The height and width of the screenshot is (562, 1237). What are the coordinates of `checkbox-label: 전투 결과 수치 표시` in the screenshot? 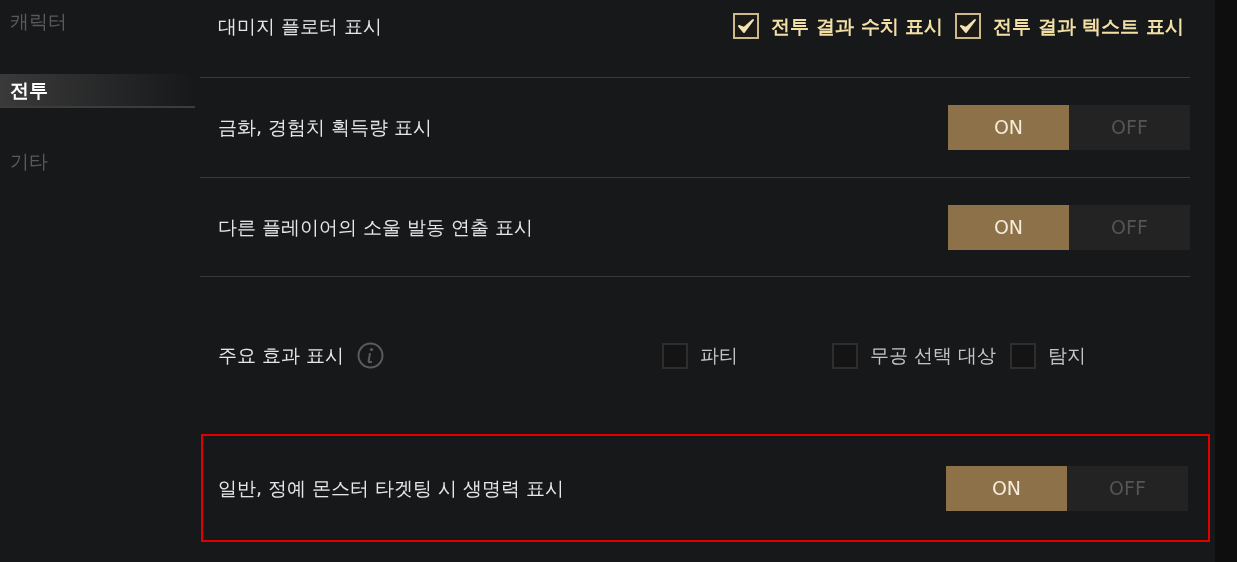 It's located at (857, 26).